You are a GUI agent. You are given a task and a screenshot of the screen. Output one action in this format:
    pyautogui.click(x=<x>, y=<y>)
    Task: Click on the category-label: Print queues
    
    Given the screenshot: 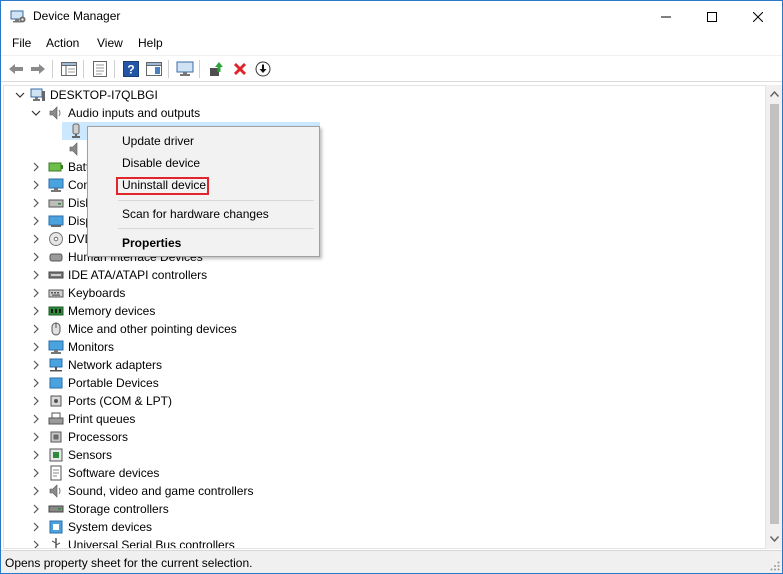 What is the action you would take?
    pyautogui.click(x=102, y=419)
    